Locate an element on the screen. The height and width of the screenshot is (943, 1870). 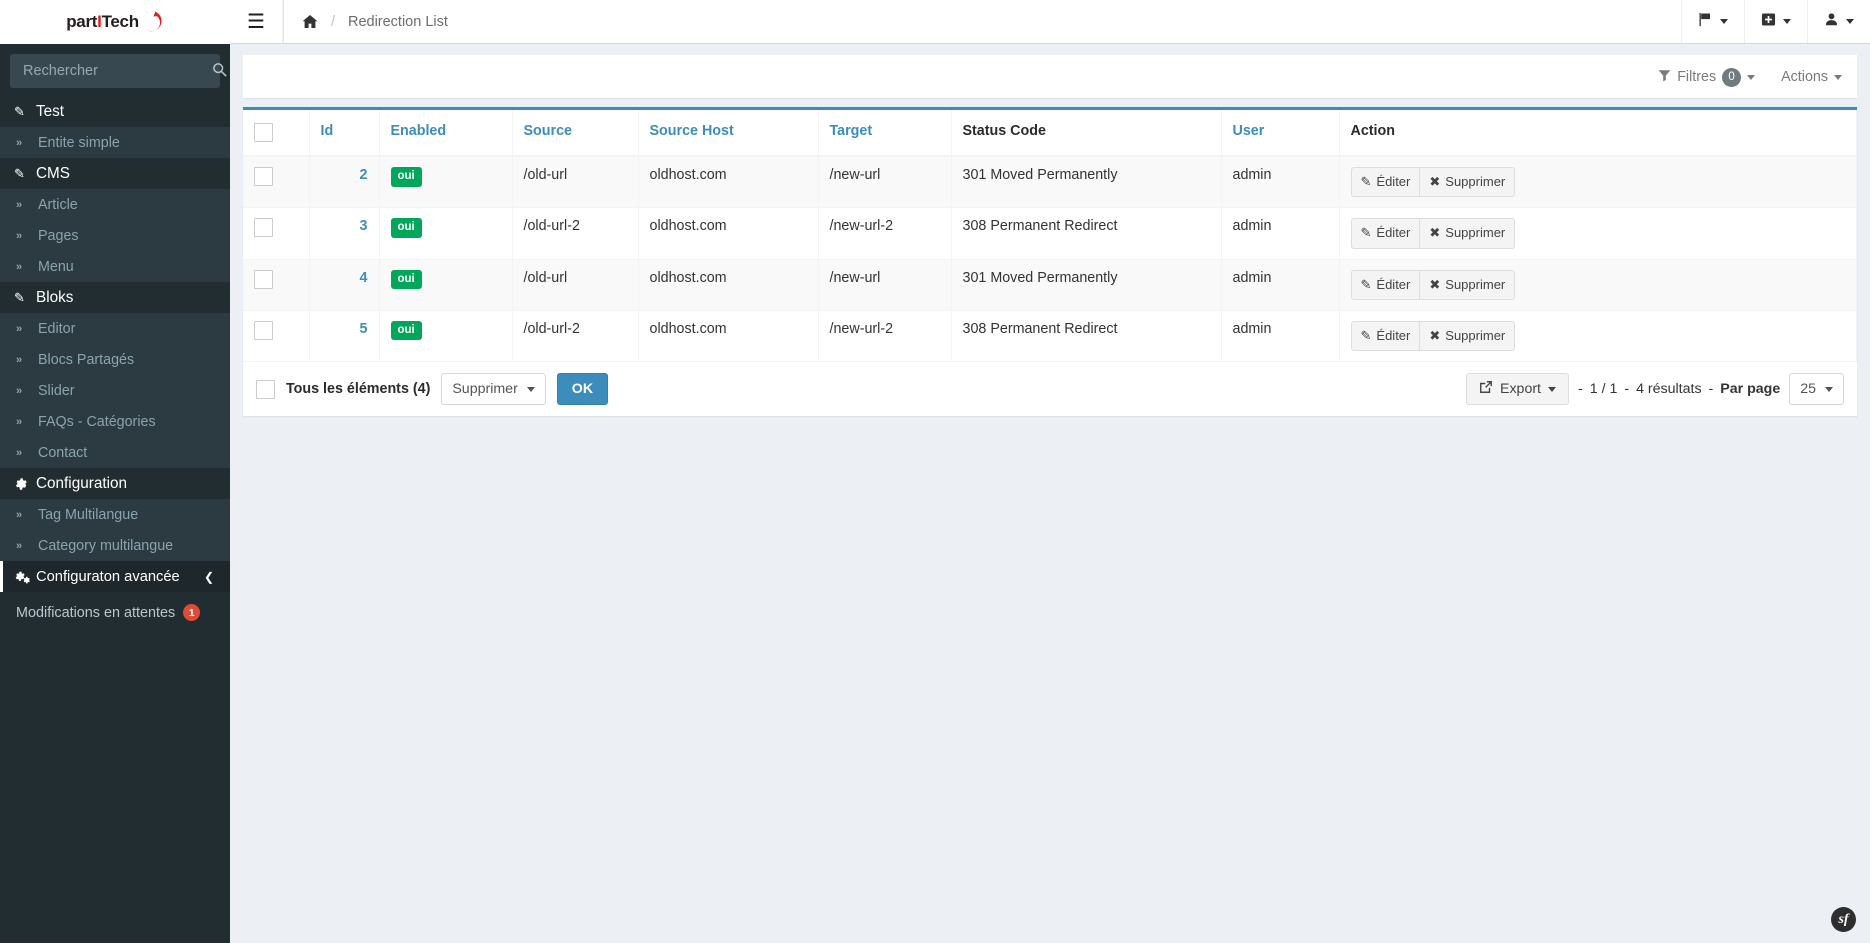
sidebar-item-contact: » Contact is located at coordinates (115, 452).